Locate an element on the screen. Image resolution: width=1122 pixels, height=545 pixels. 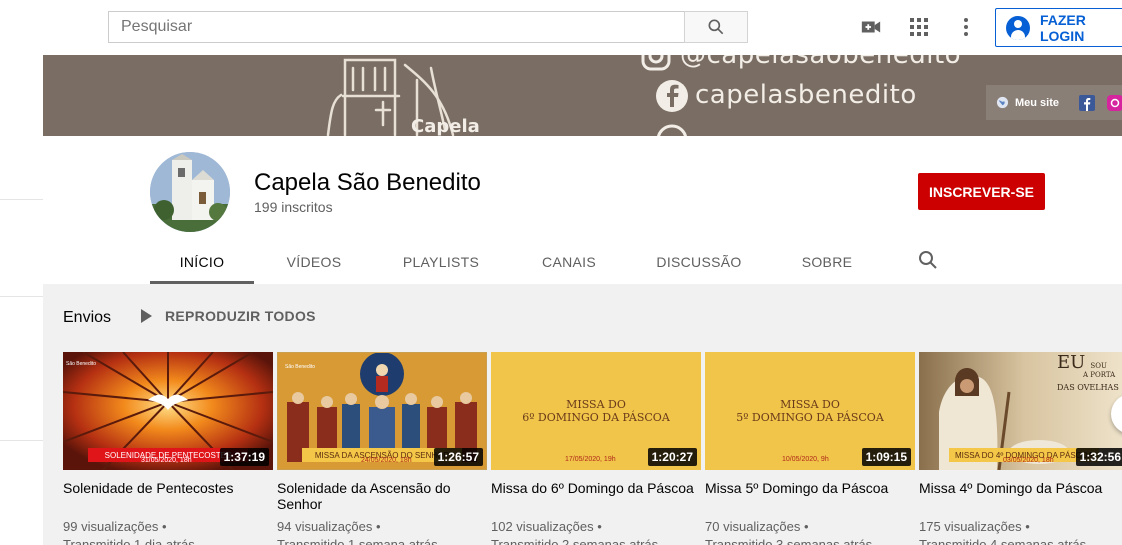
channel-name: Capela São Benedito is located at coordinates (367, 182).